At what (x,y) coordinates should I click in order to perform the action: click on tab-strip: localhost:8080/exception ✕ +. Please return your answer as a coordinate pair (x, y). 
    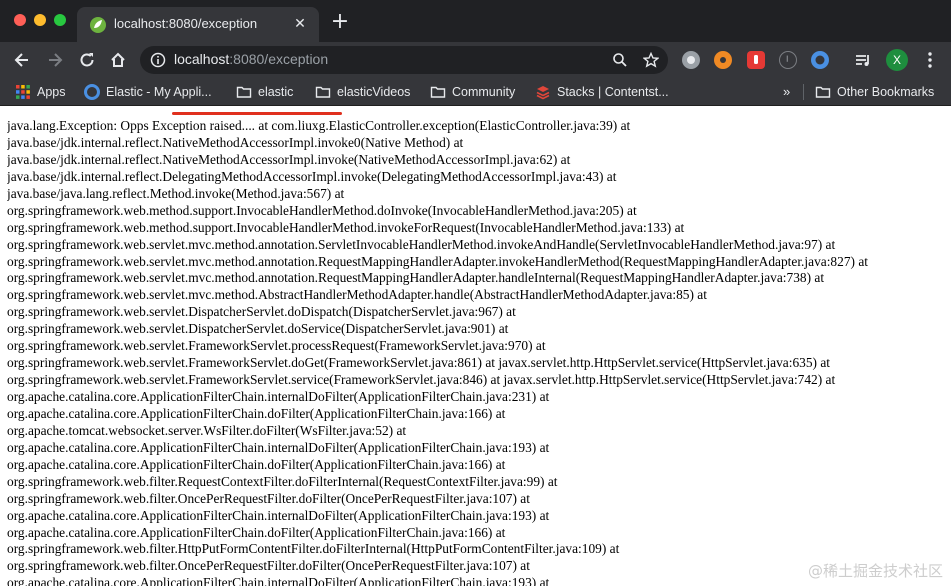
    Looking at the image, I should click on (475, 21).